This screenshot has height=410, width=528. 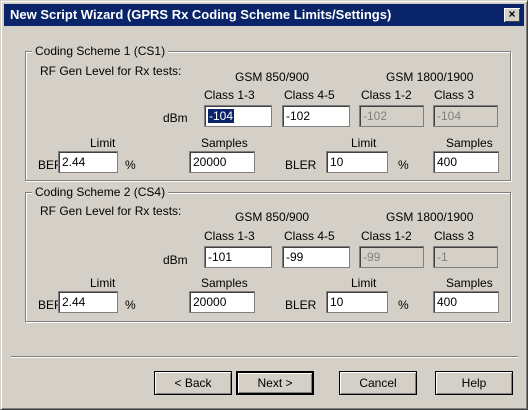 I want to click on help-button: Help, so click(x=474, y=383).